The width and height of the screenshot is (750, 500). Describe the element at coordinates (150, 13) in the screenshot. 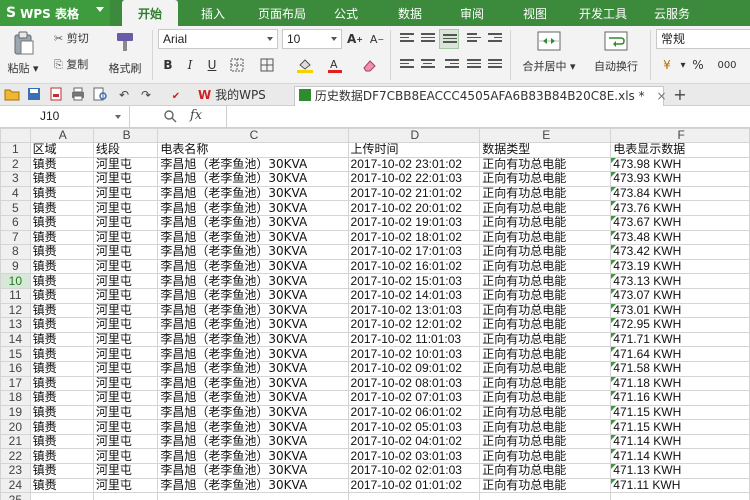

I see `tab-home: 开始` at that location.